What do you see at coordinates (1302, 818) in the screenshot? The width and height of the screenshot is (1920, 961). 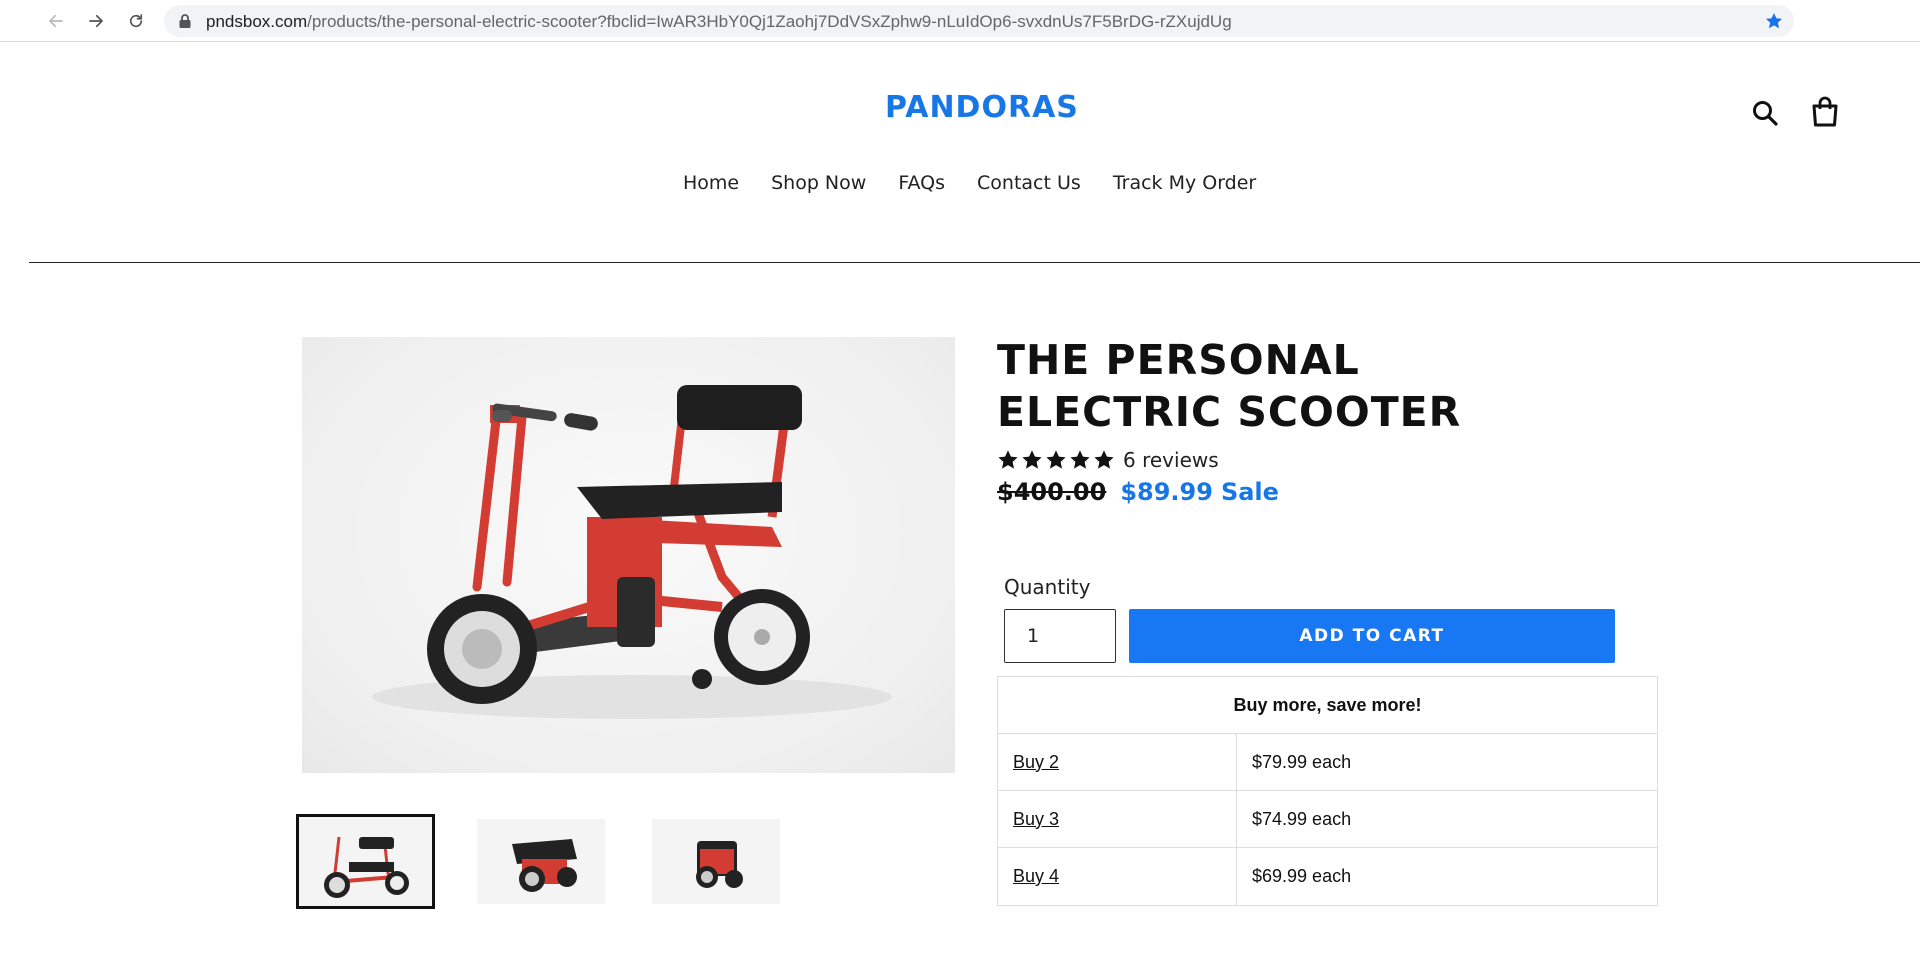 I see `bundle-price: $74.99 each` at bounding box center [1302, 818].